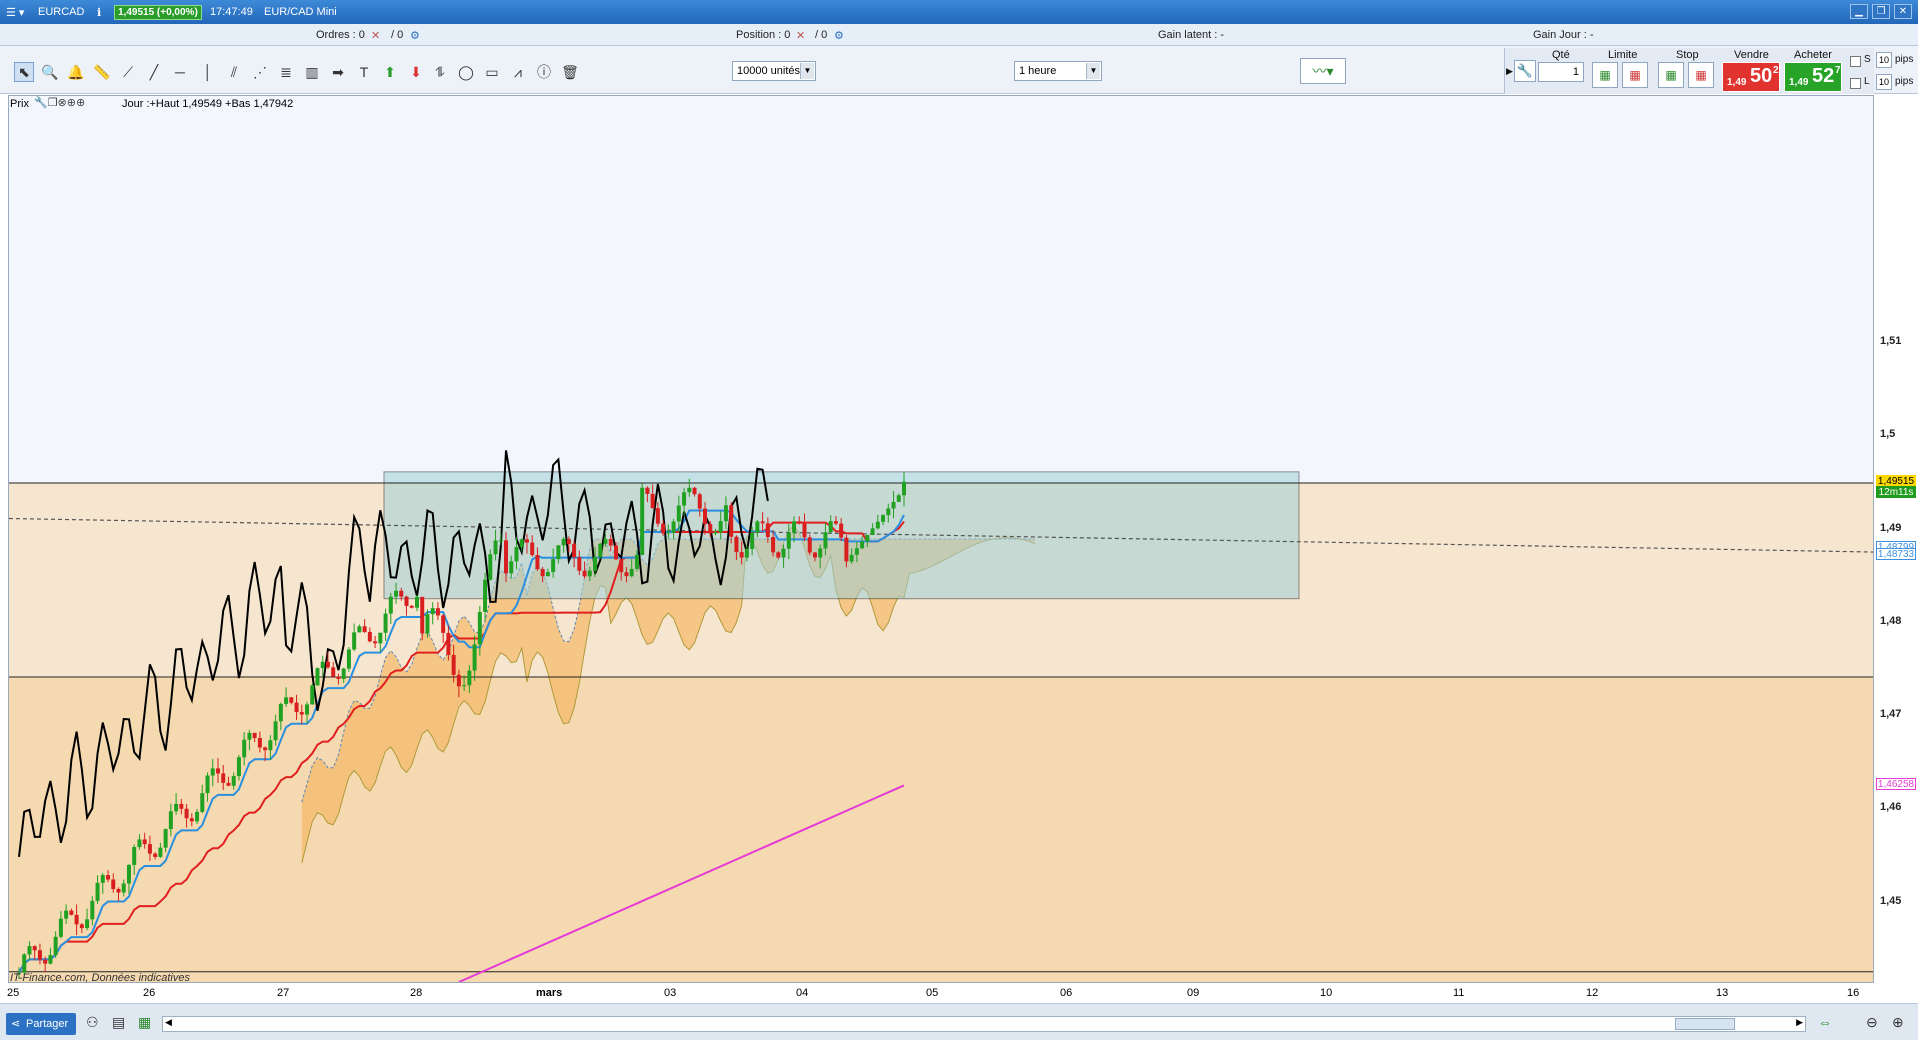  I want to click on line-icon: ╱, so click(154, 72).